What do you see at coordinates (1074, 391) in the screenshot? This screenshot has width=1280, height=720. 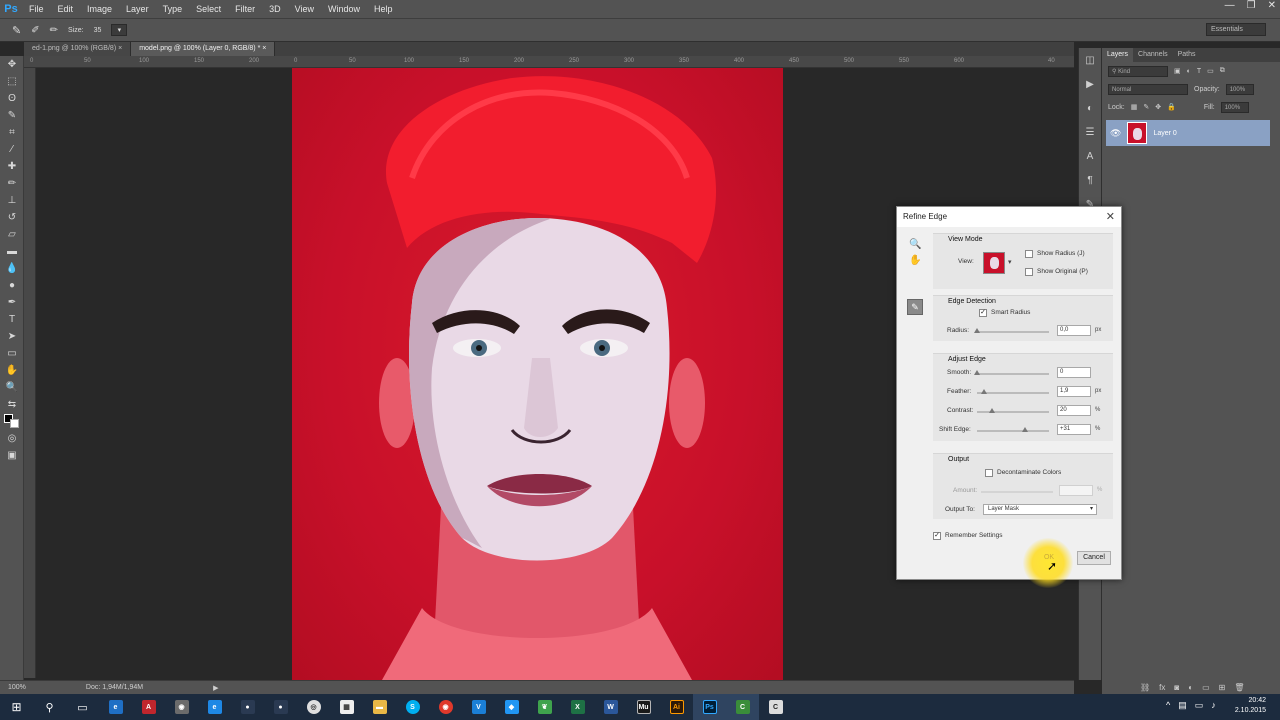 I see `feather-field: 1,9` at bounding box center [1074, 391].